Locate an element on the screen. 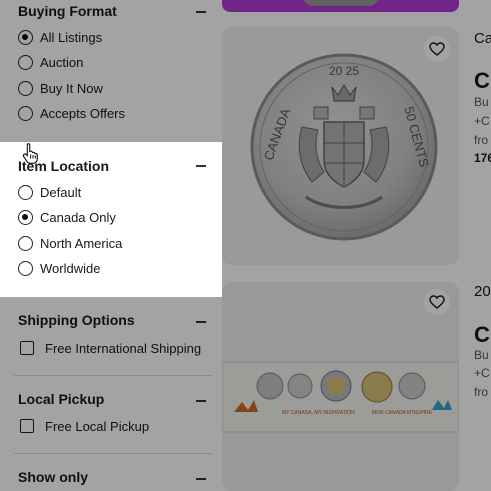 Image resolution: width=491 pixels, height=491 pixels. radio-auction: Auction is located at coordinates (50, 62).